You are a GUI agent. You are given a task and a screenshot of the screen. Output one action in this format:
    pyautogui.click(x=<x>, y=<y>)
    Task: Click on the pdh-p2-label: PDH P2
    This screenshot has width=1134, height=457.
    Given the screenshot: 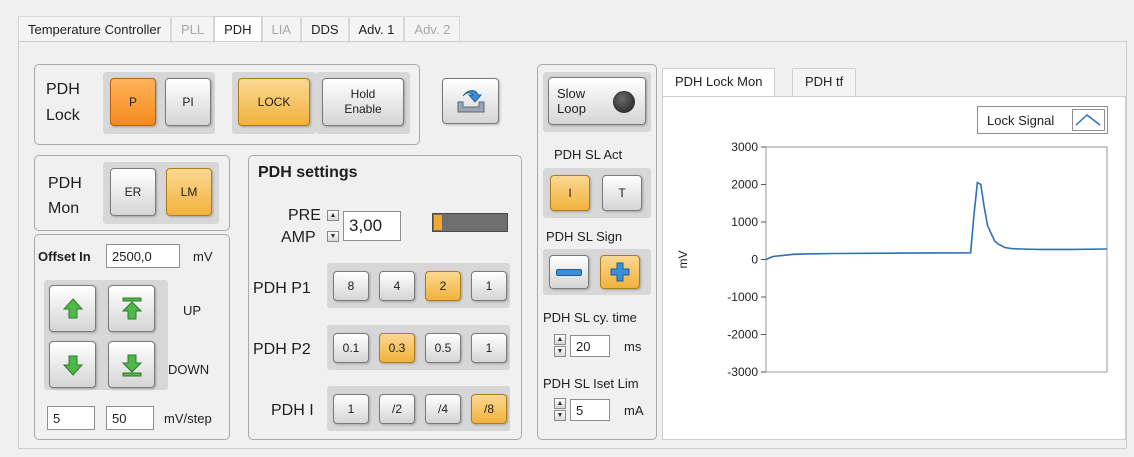 What is the action you would take?
    pyautogui.click(x=282, y=349)
    